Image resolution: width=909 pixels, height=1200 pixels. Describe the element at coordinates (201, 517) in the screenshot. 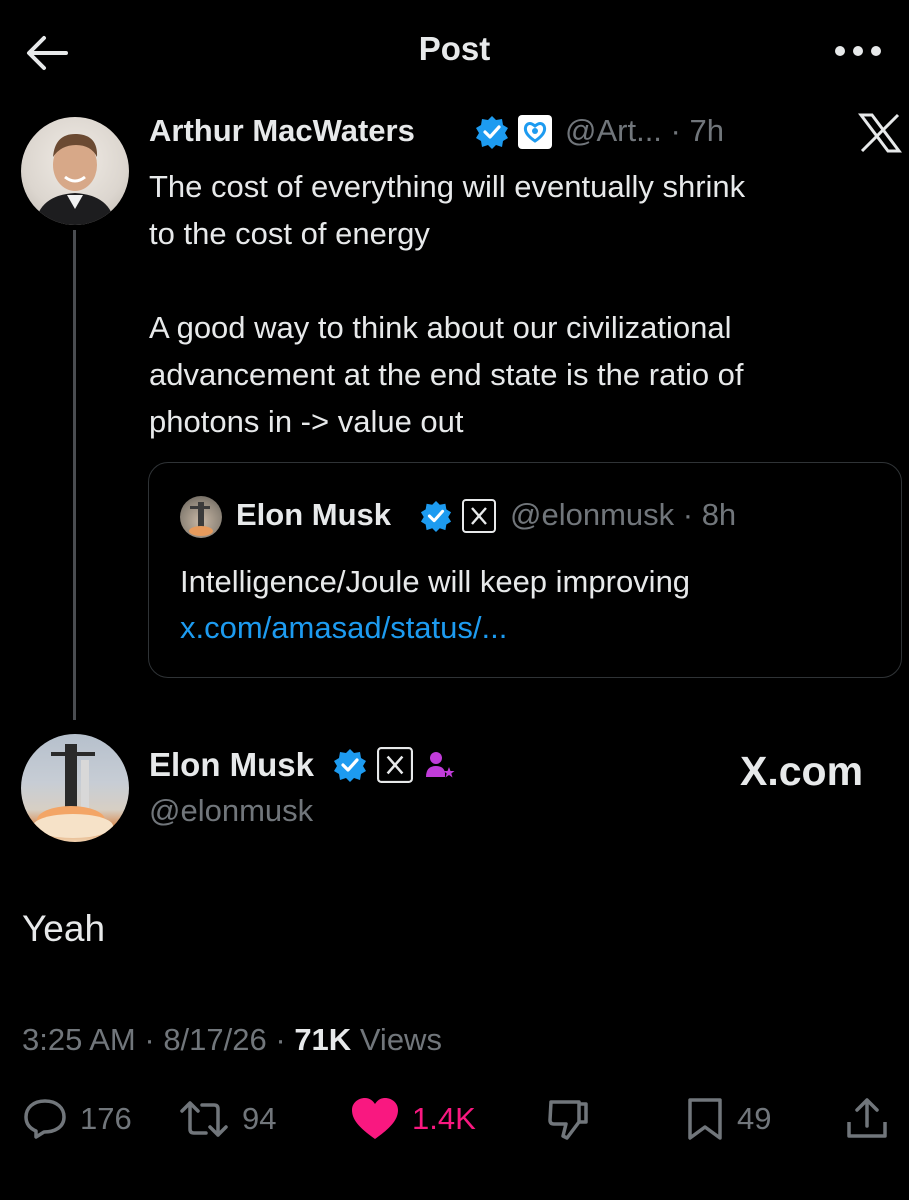

I see `quoted-avatar` at that location.